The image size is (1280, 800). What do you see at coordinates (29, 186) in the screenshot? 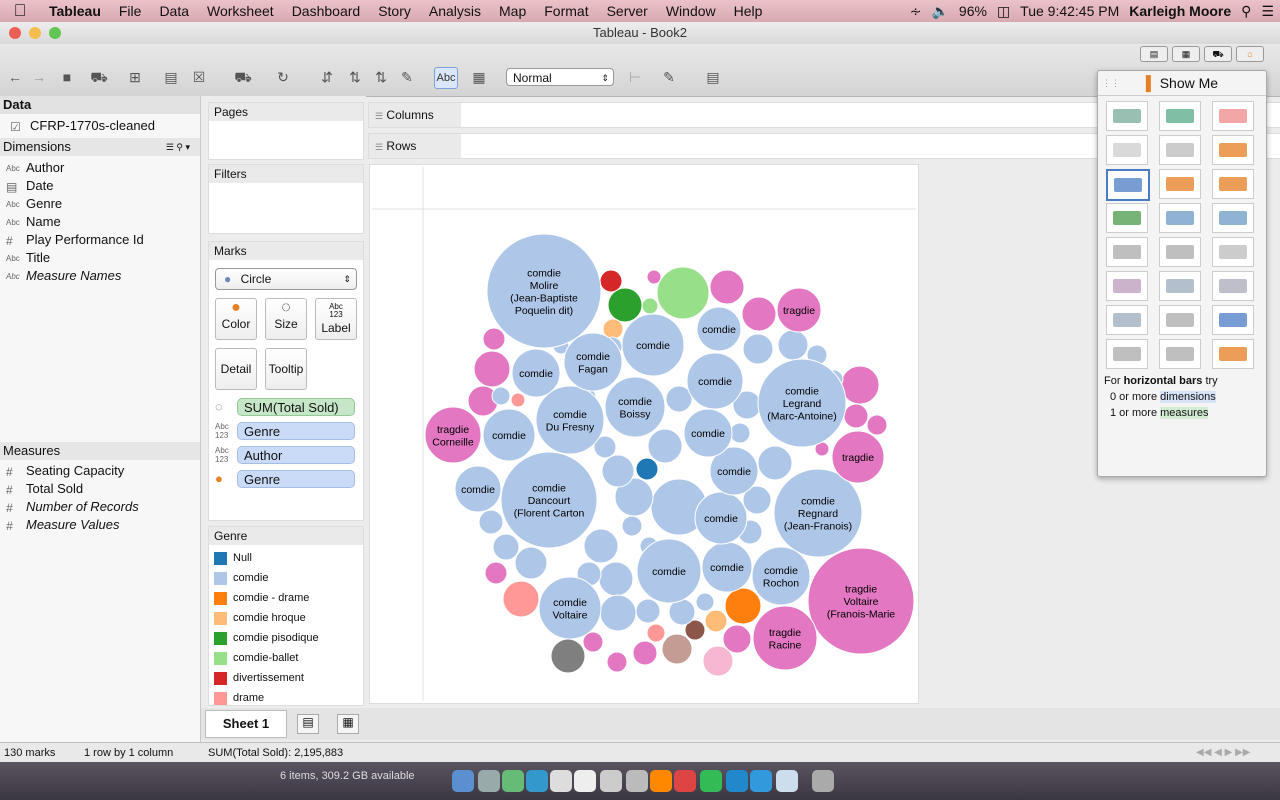
I see `dimension-field: ▤ Date` at bounding box center [29, 186].